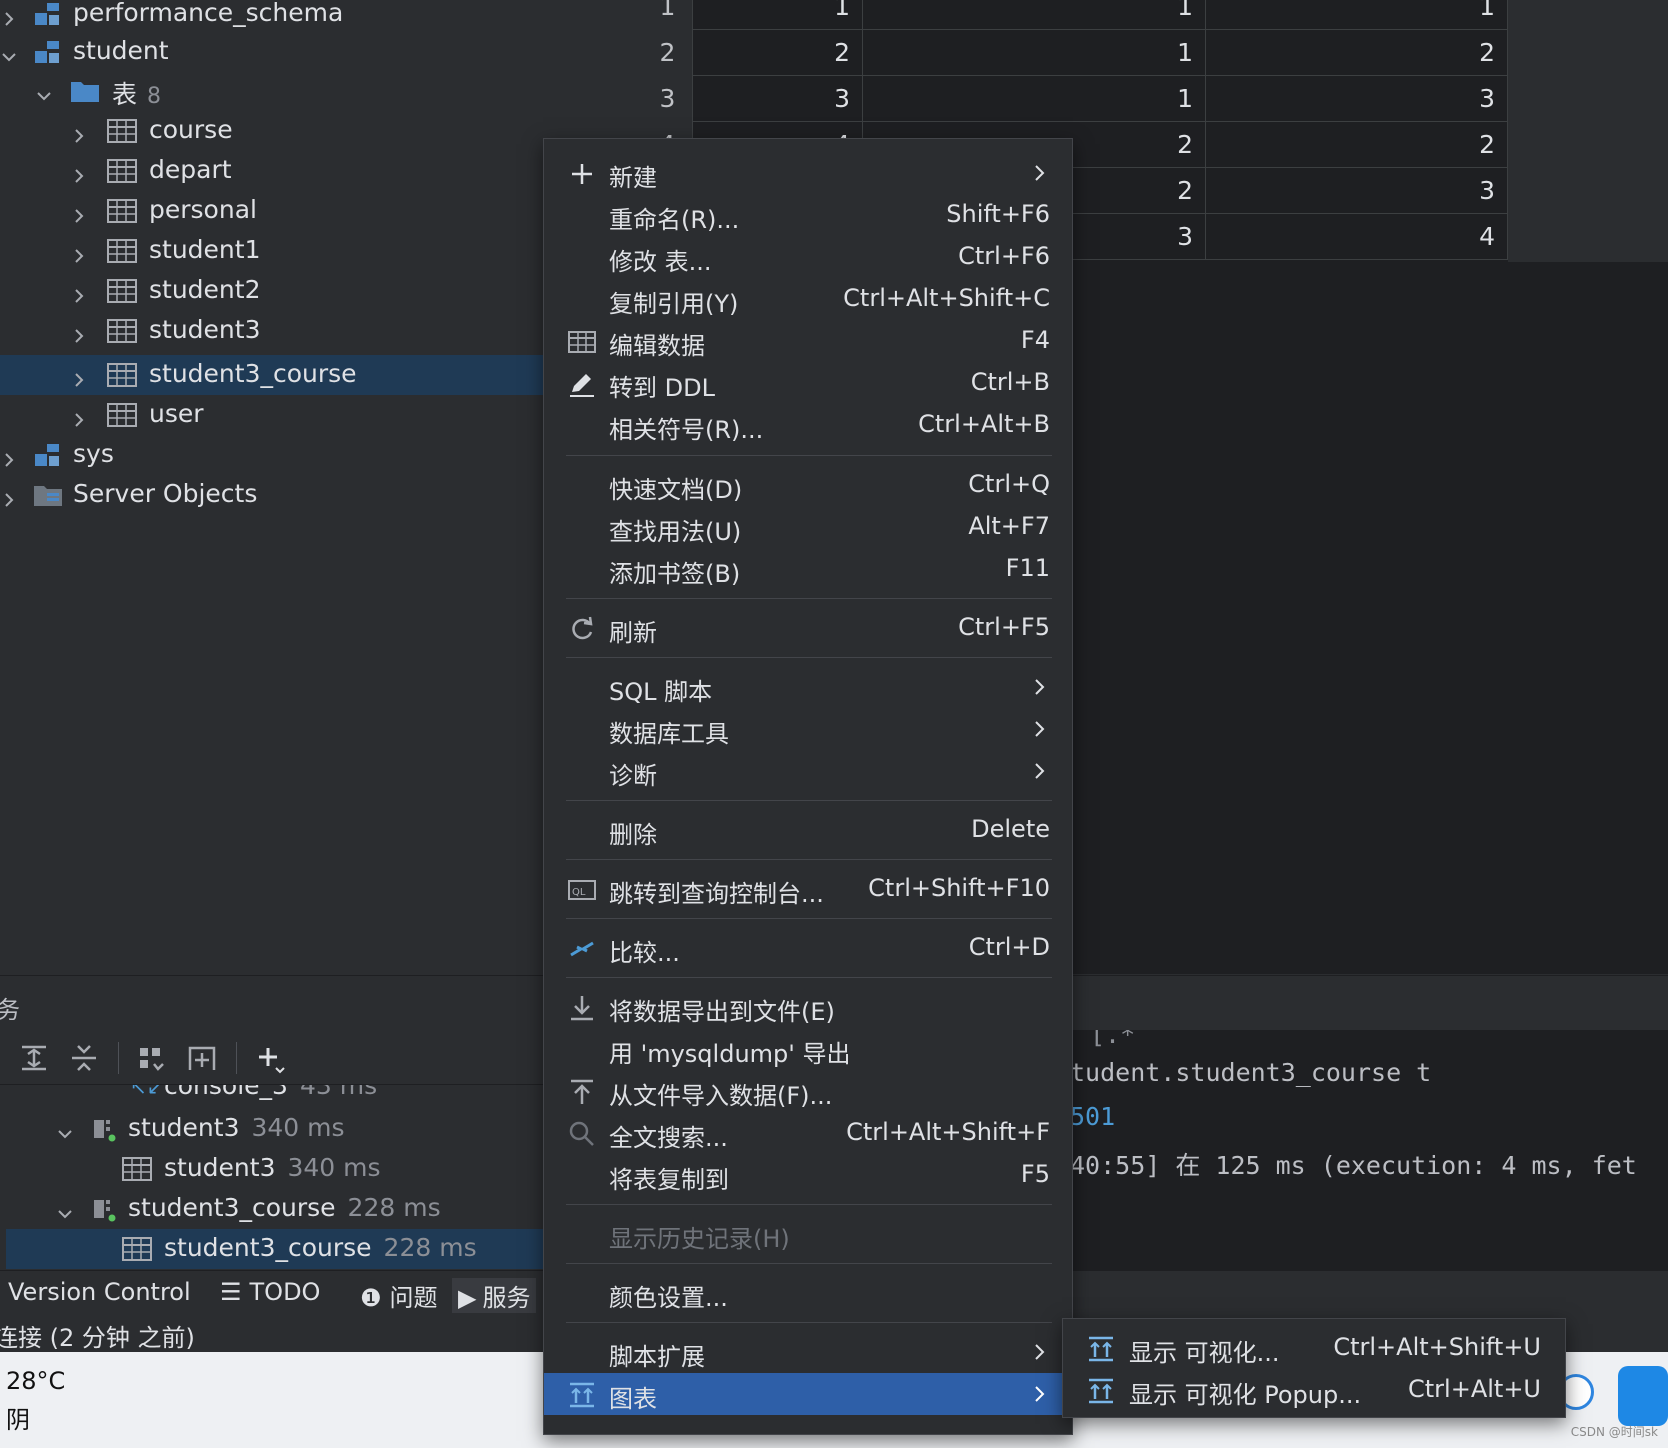 Image resolution: width=1668 pixels, height=1448 pixels. I want to click on row-number: 1, so click(668, 15).